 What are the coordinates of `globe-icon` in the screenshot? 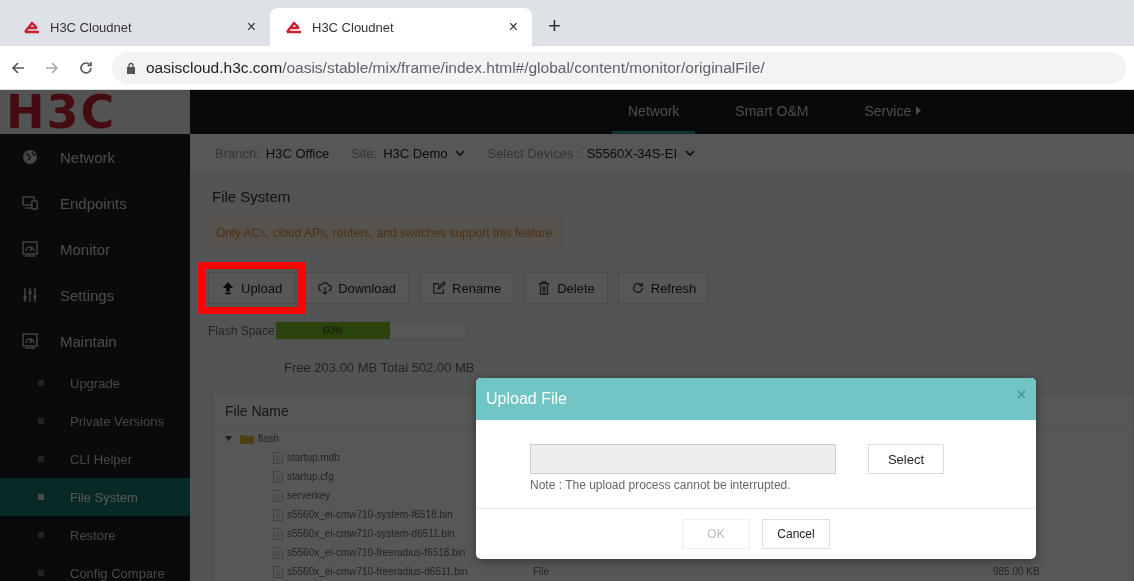 It's located at (30, 157).